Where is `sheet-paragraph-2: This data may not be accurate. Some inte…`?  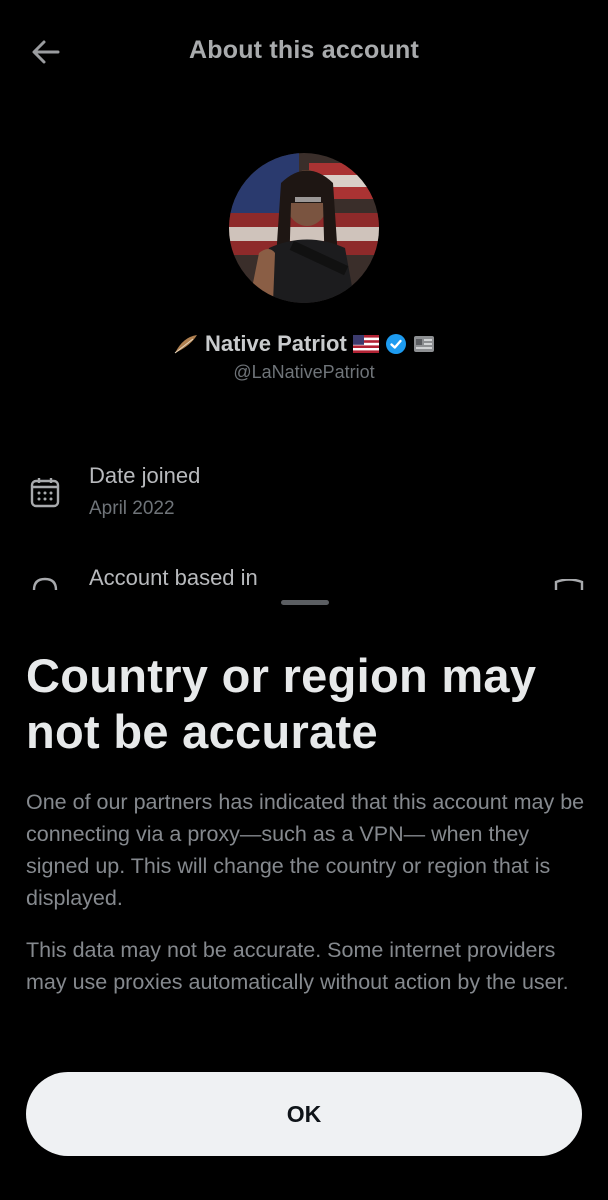 sheet-paragraph-2: This data may not be accurate. Some inte… is located at coordinates (297, 966).